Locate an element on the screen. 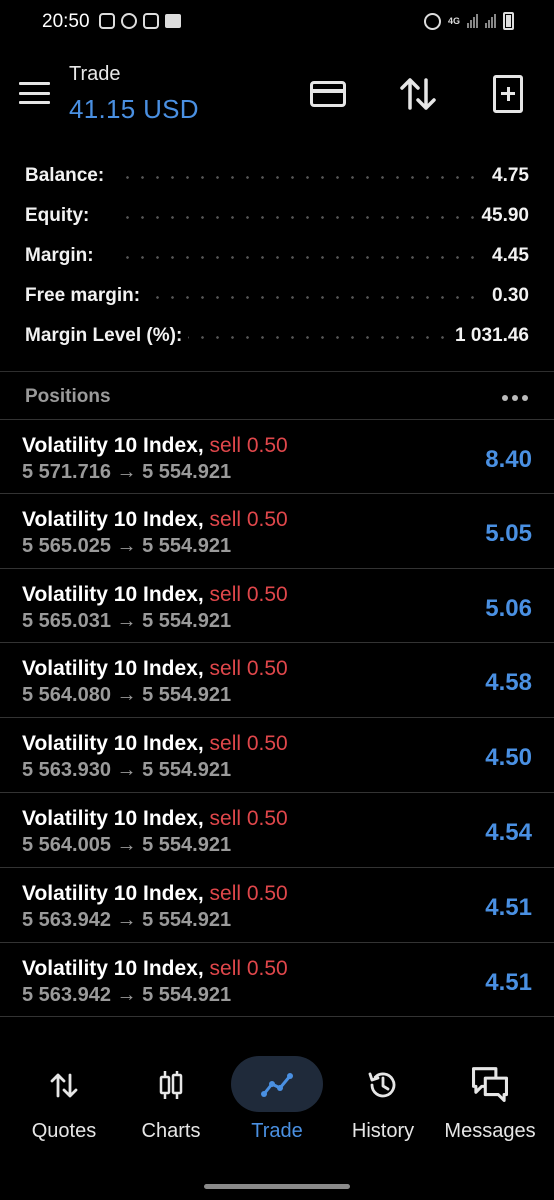 This screenshot has width=554, height=1200. position-profit: 4.58 is located at coordinates (508, 683).